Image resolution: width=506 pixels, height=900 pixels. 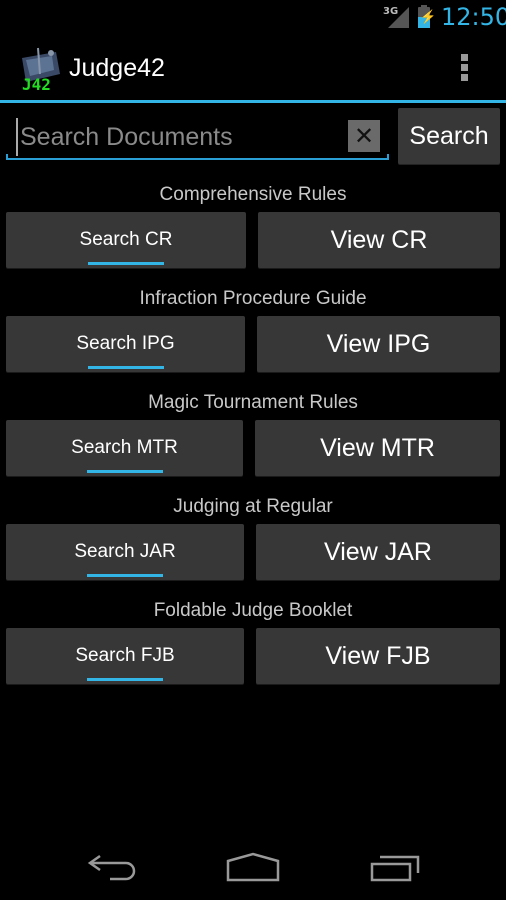 I want to click on home-icon, so click(x=253, y=867).